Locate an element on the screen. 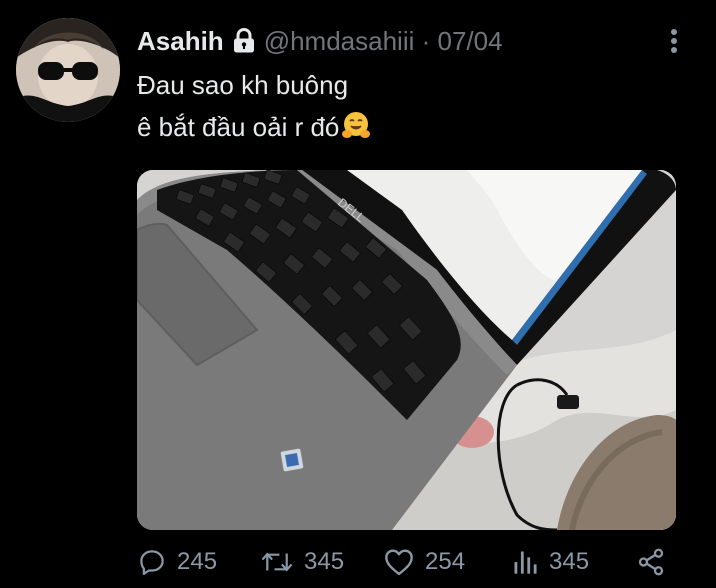 This screenshot has height=588, width=716. views-button: 345 is located at coordinates (550, 562).